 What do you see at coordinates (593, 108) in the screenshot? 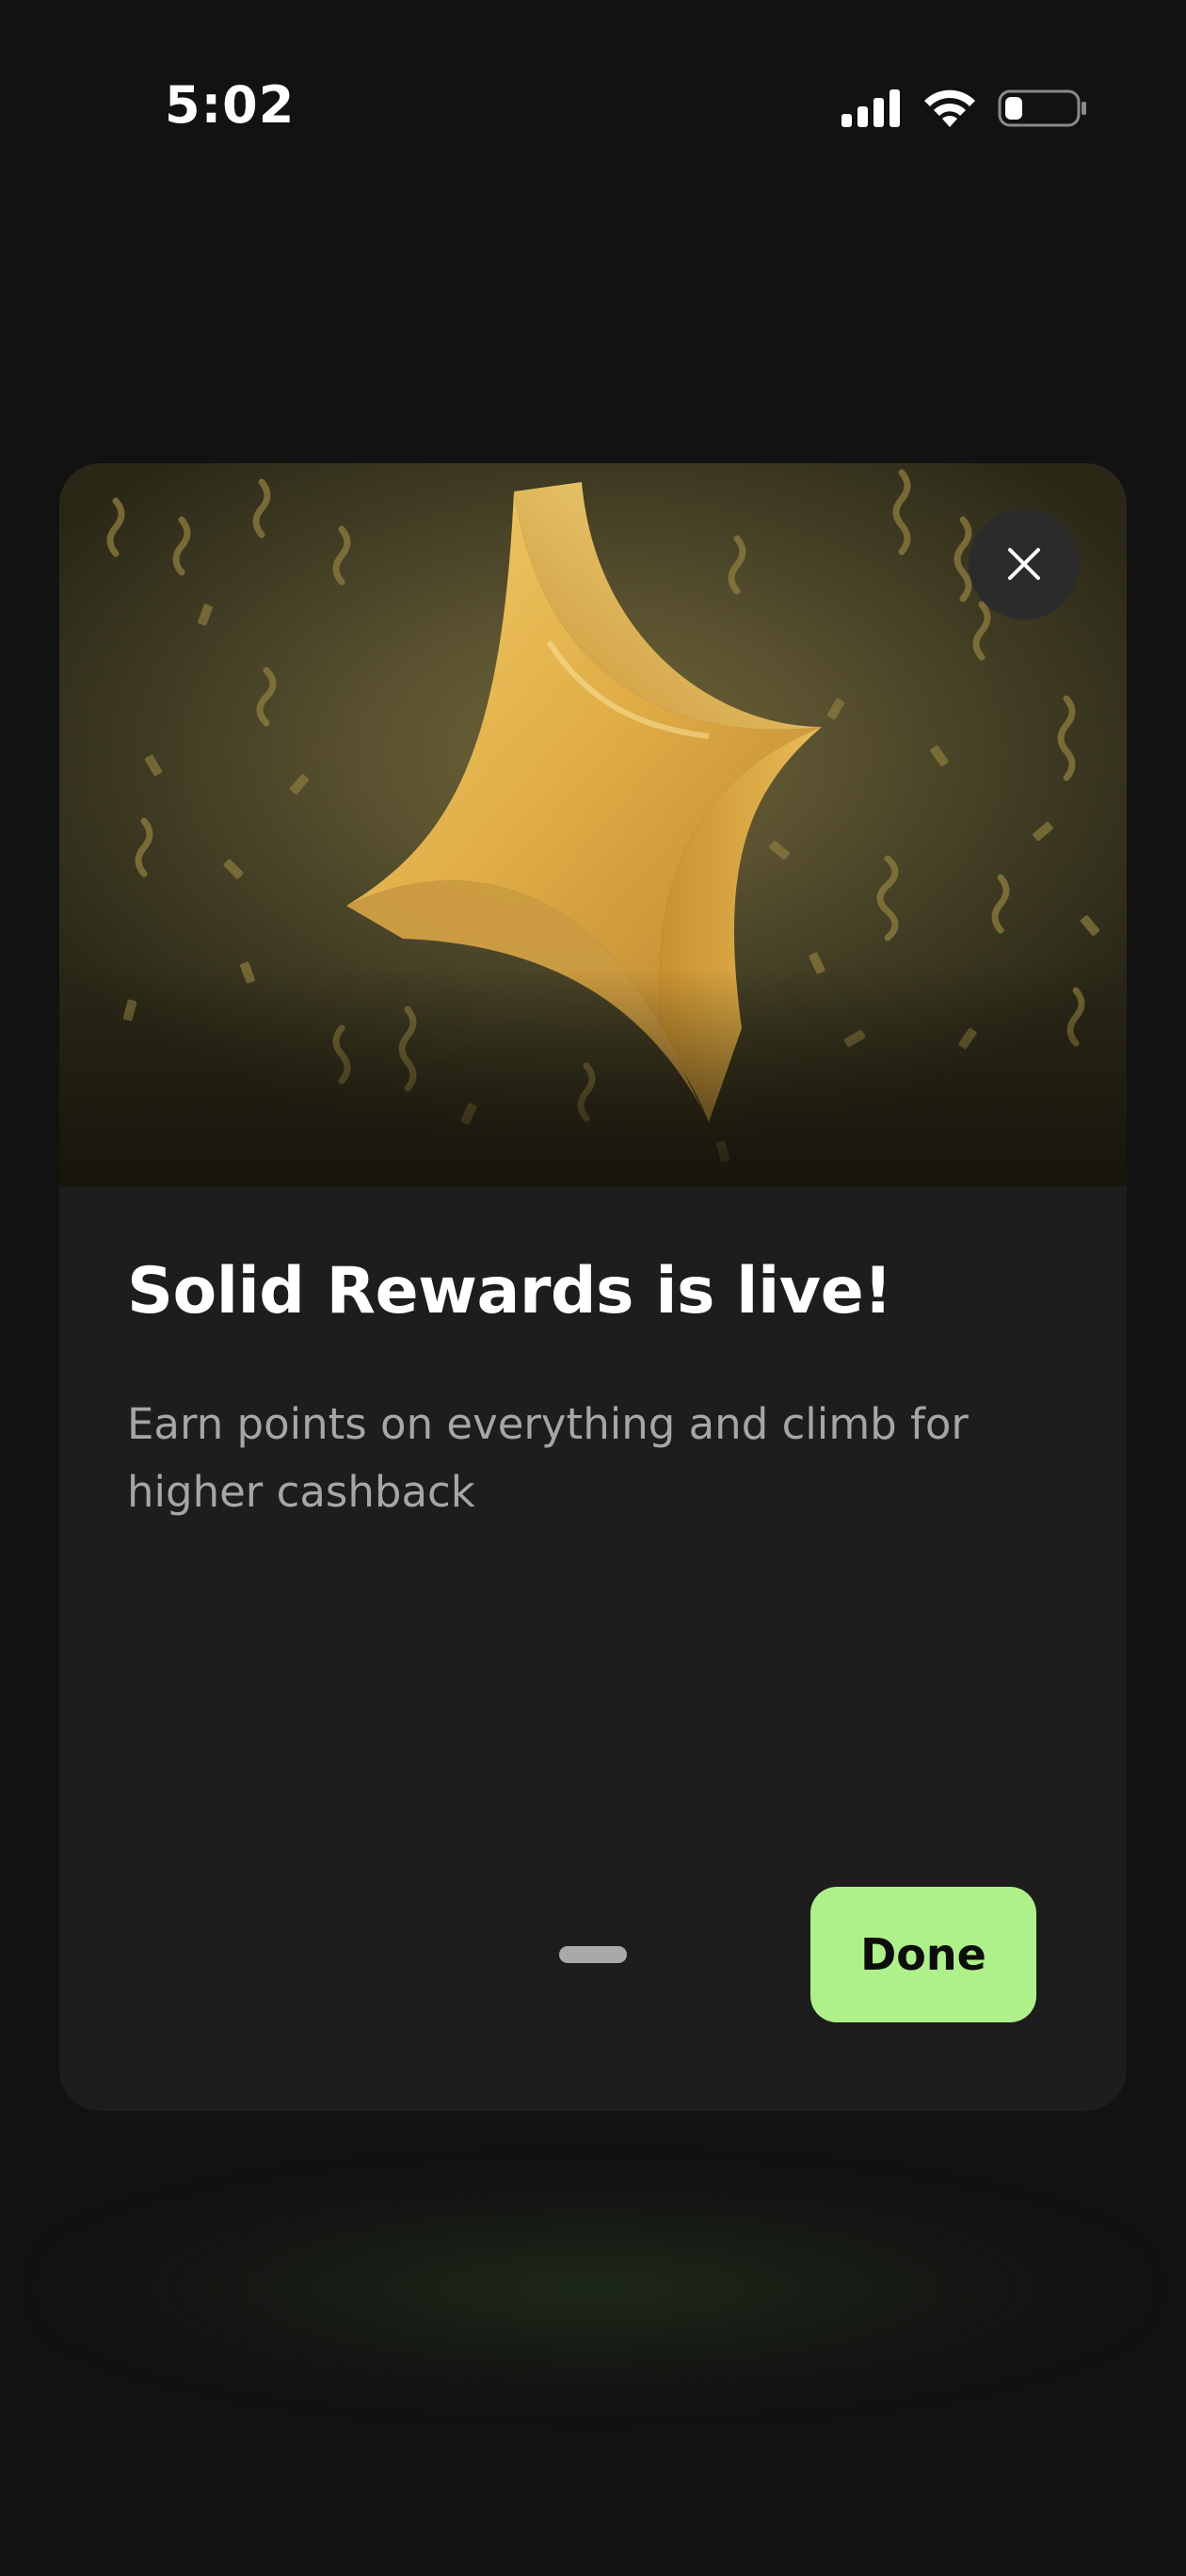
I see `status-bar: 5:02` at bounding box center [593, 108].